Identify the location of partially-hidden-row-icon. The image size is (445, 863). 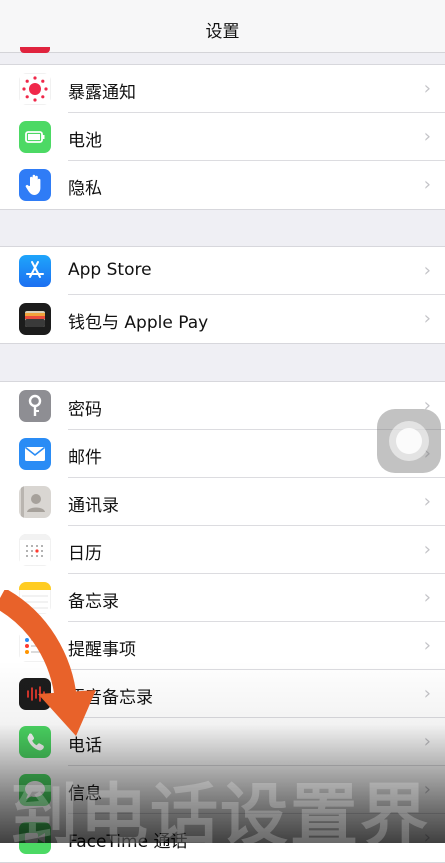
(35, 50).